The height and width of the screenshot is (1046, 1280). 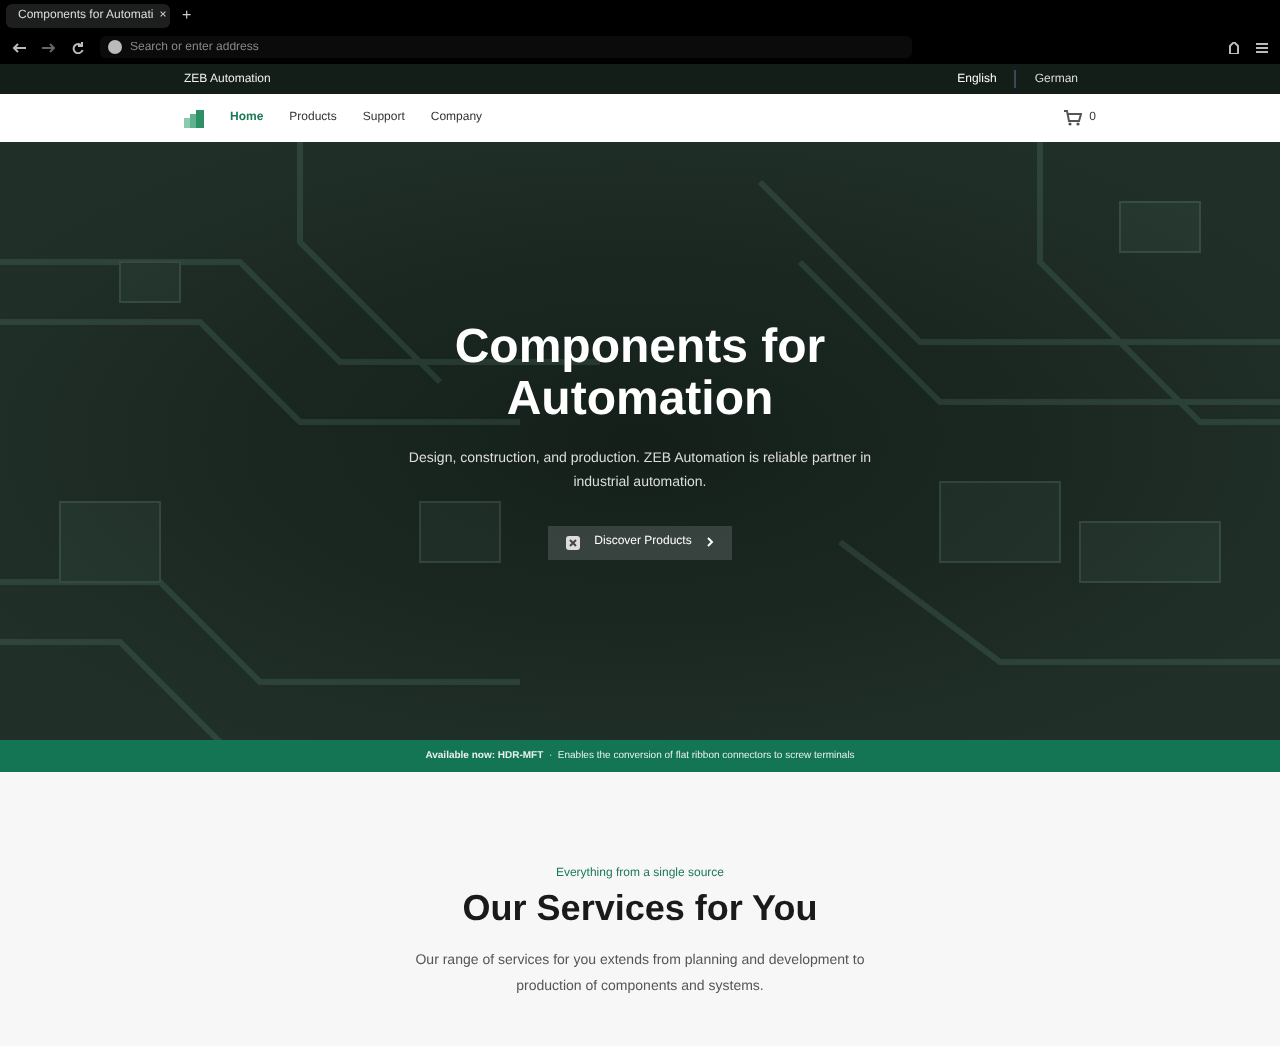 I want to click on back-icon, so click(x=19, y=47).